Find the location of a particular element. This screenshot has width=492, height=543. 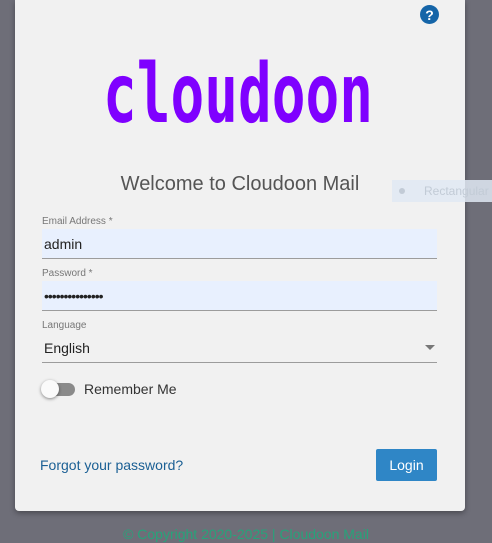

password-label: Password * is located at coordinates (67, 273).